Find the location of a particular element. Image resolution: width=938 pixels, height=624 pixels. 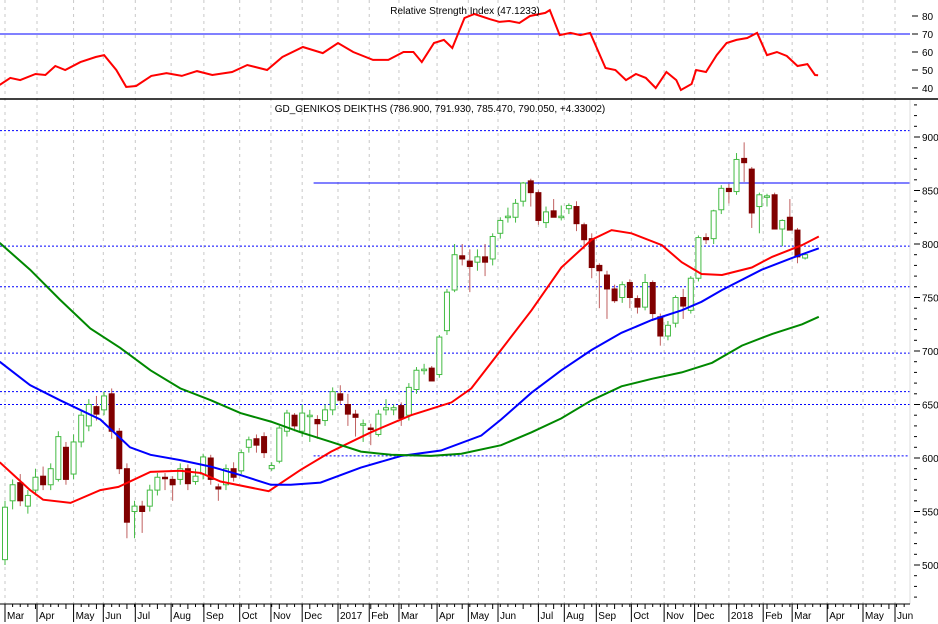

price-tick-label: 500 is located at coordinates (930, 566).